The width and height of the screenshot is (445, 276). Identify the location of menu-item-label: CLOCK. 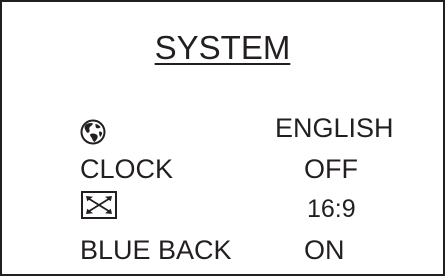
(127, 169).